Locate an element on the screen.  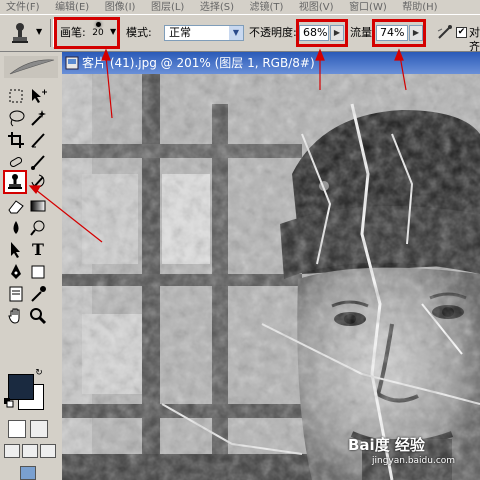
menu-help: 帮助(H) is located at coordinates (419, 7).